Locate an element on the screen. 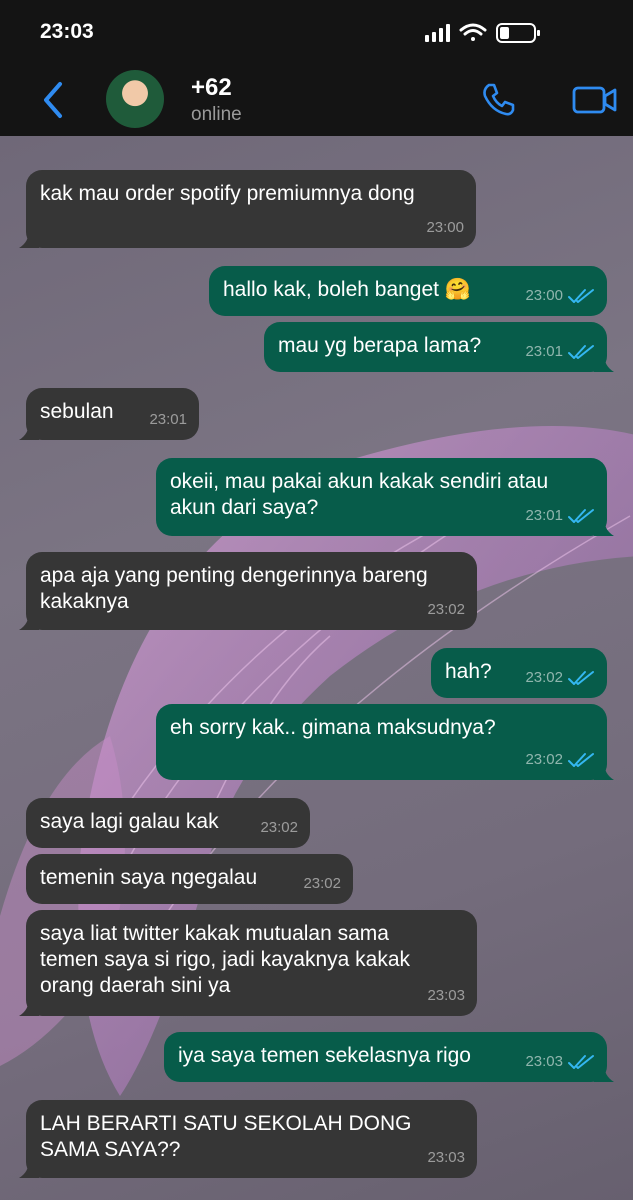  contact-avatar is located at coordinates (135, 99).